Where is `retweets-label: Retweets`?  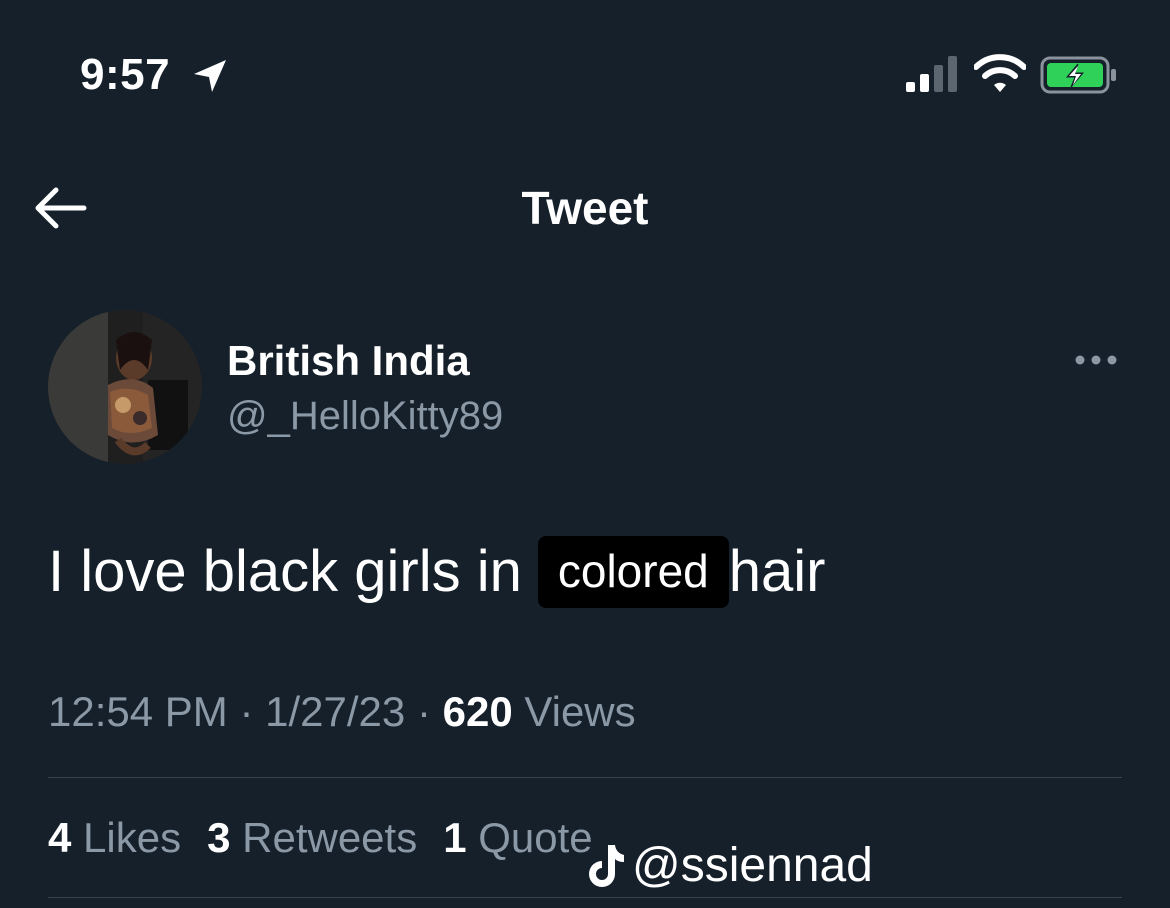
retweets-label: Retweets is located at coordinates (330, 837).